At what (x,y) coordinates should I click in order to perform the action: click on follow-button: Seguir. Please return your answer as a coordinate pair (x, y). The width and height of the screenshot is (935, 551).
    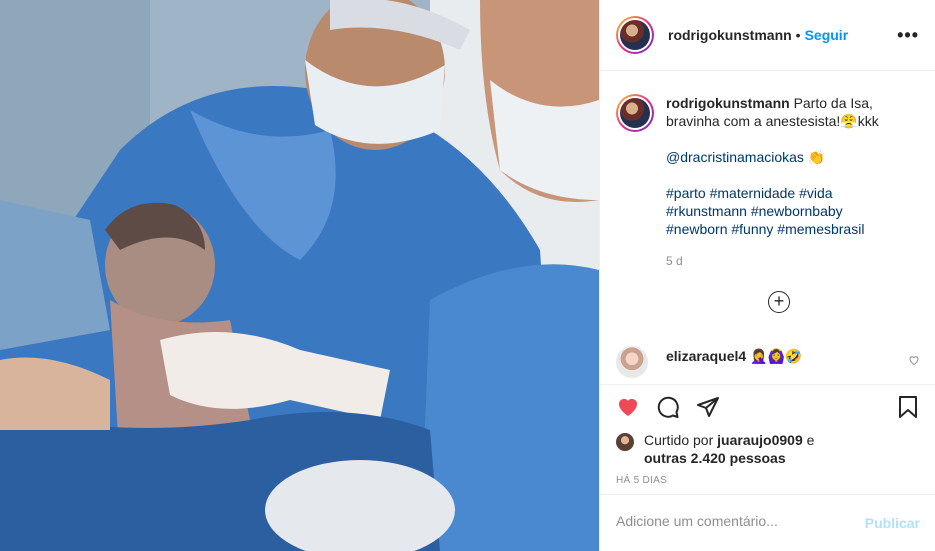
    Looking at the image, I should click on (827, 35).